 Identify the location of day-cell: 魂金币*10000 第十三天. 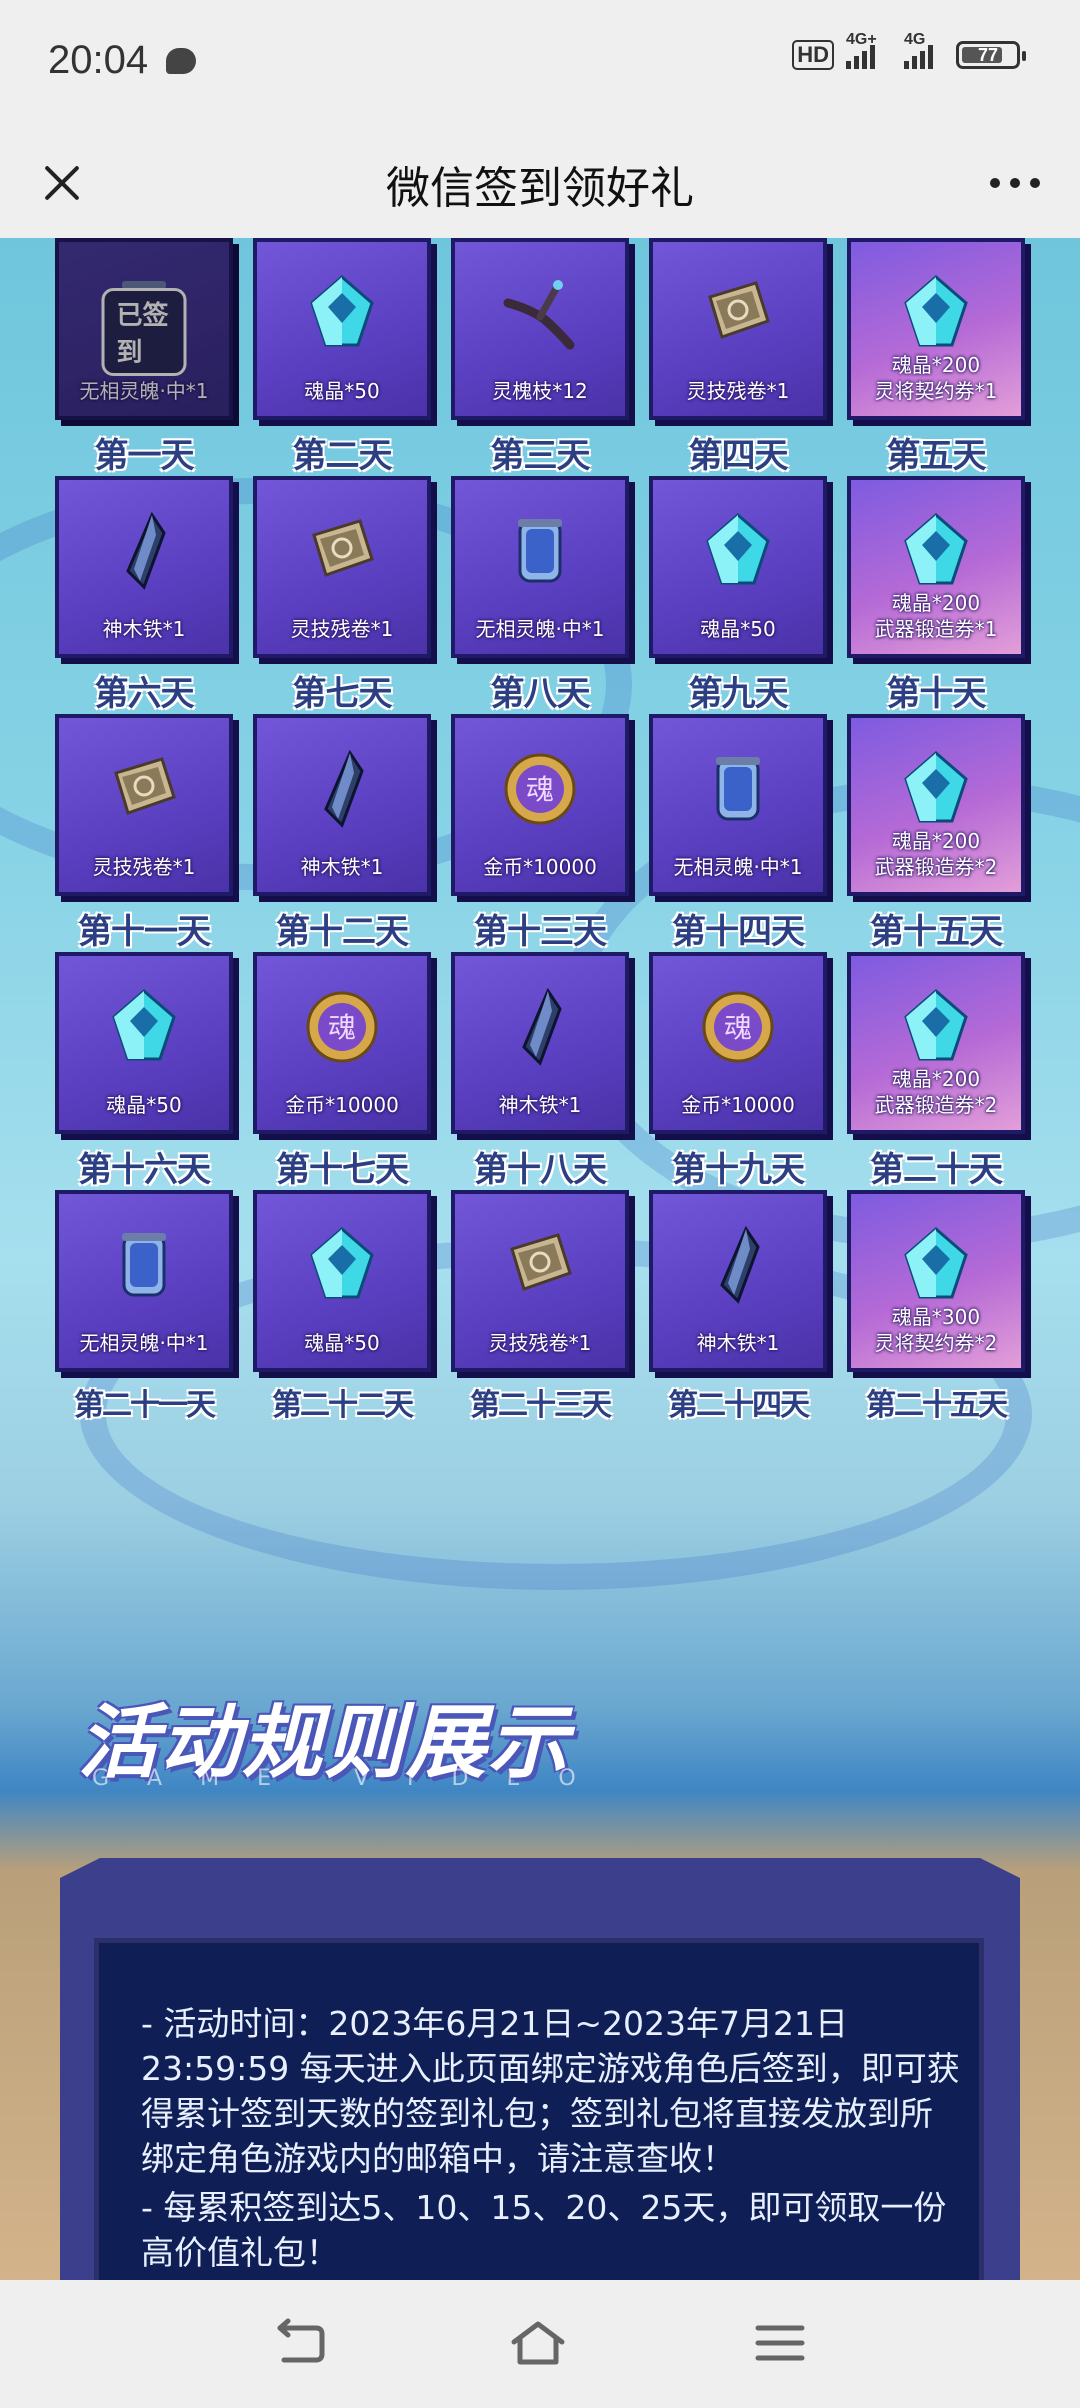
(540, 833).